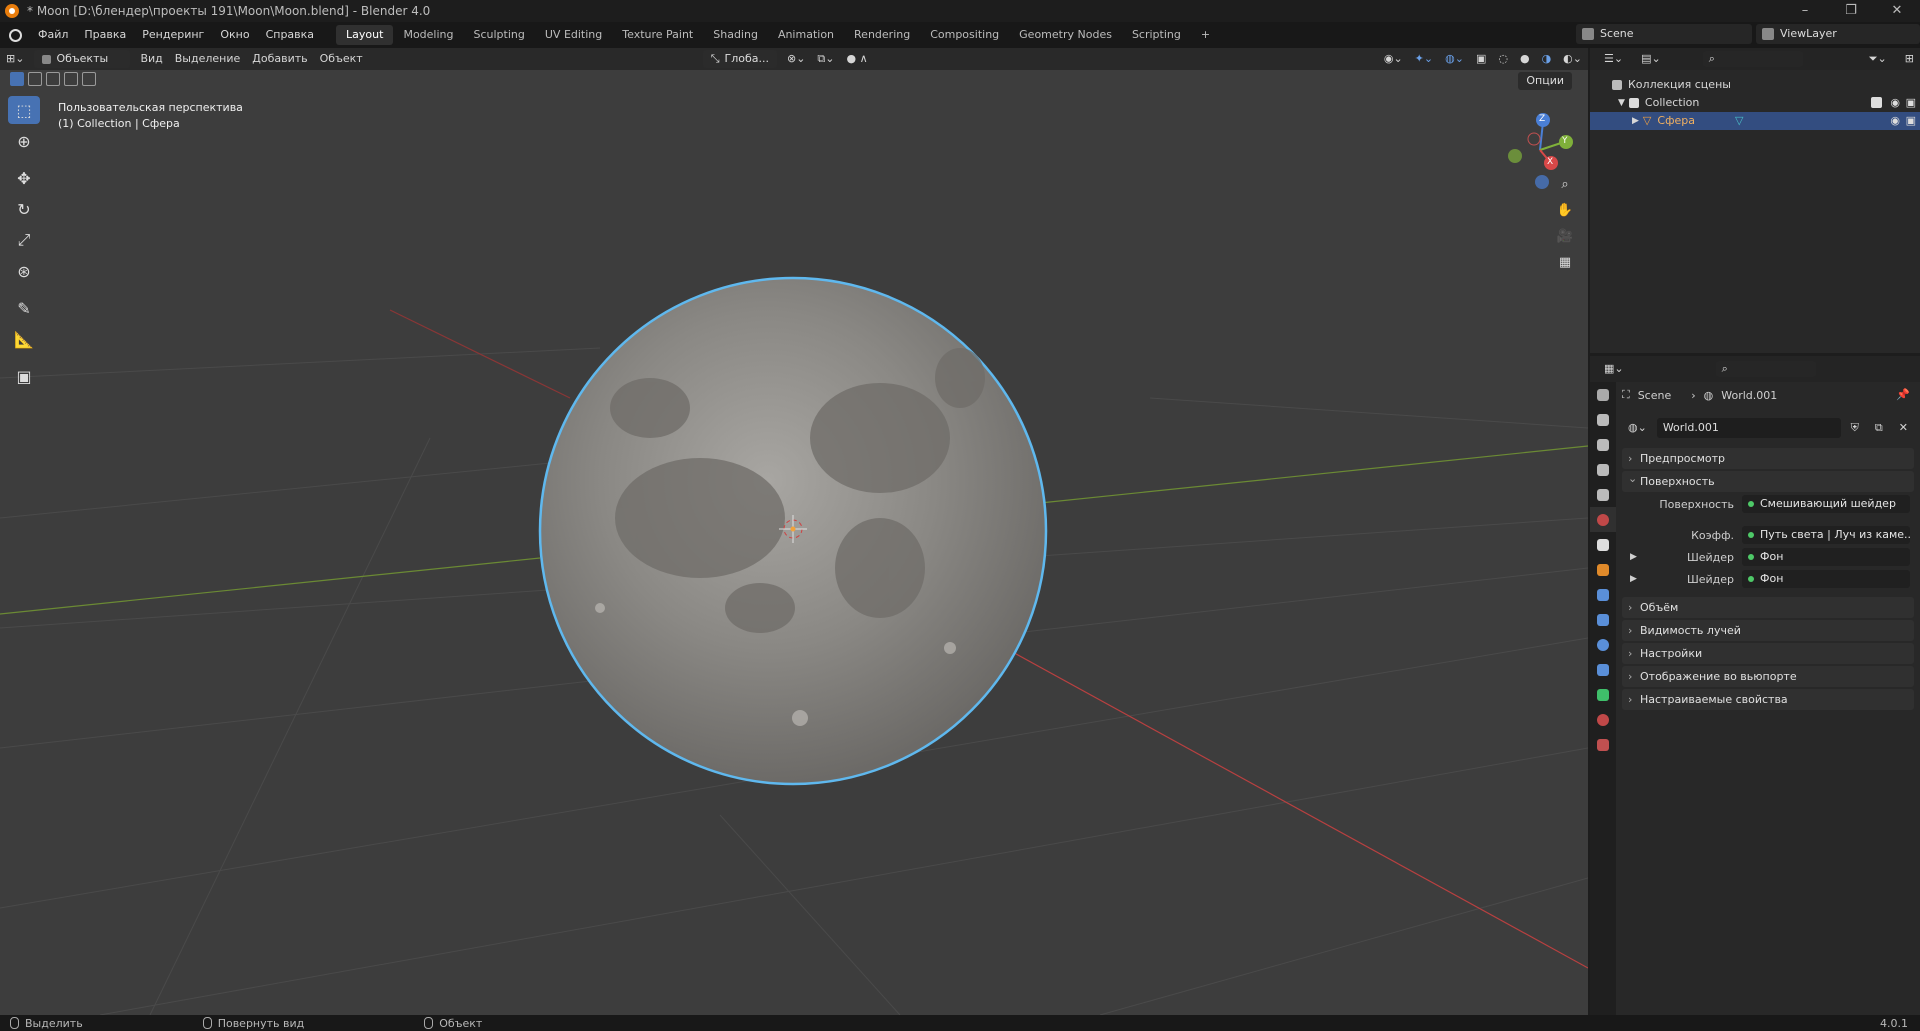 The image size is (1920, 1031). Describe the element at coordinates (1603, 694) in the screenshot. I see `tab-data` at that location.